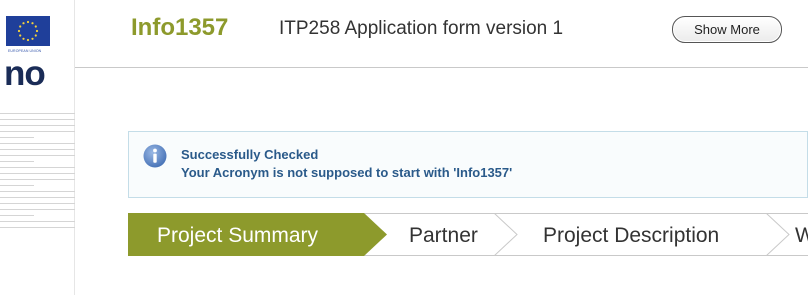  I want to click on sidebar: EUROPEAN UNION no, so click(37, 147).